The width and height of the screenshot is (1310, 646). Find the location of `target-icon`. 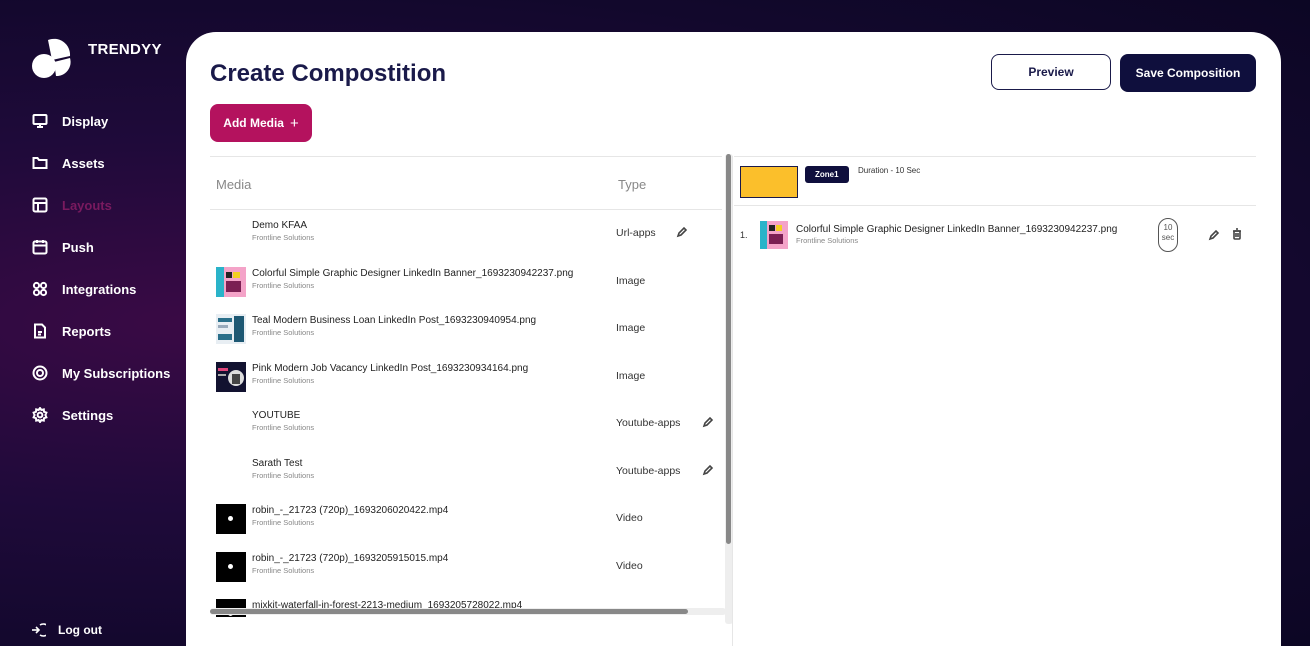

target-icon is located at coordinates (40, 373).